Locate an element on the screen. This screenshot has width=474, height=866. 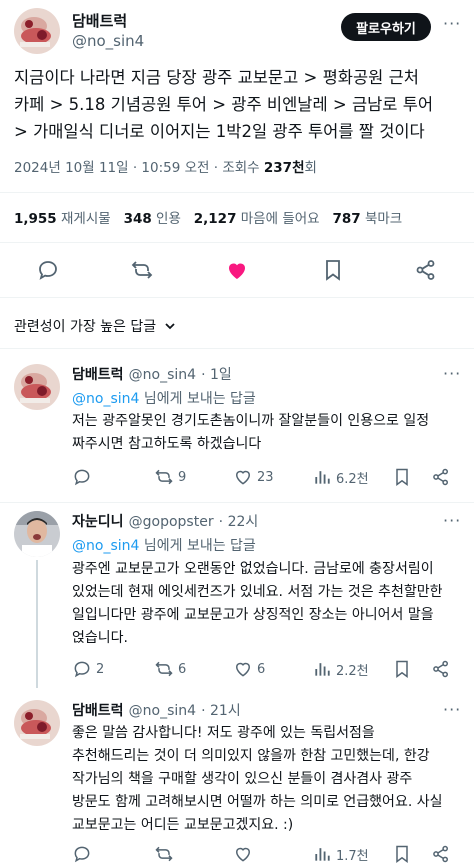
post-timestamp: 2024년 10월 11일 · 10:59 오전 · 조회수 237천회 is located at coordinates (165, 166).